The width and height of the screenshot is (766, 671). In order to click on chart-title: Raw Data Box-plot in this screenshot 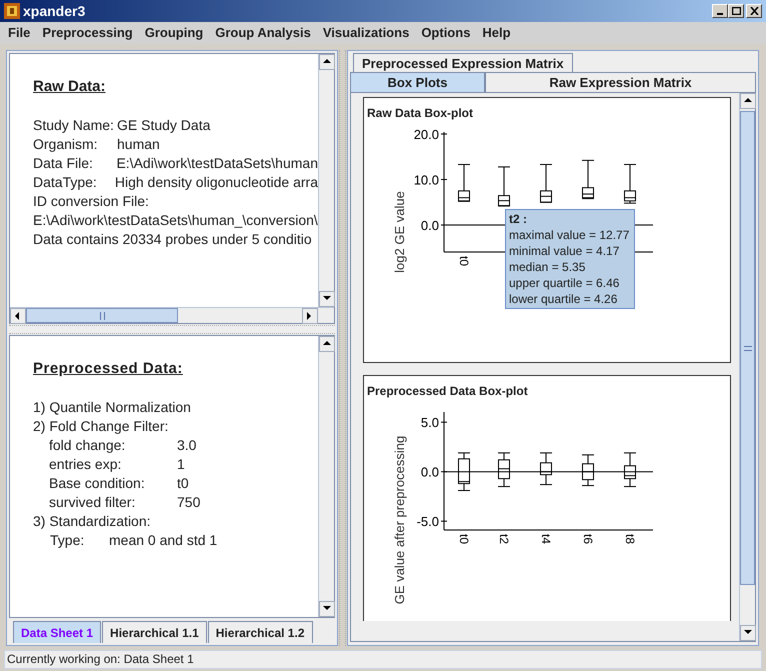, I will do `click(420, 112)`.